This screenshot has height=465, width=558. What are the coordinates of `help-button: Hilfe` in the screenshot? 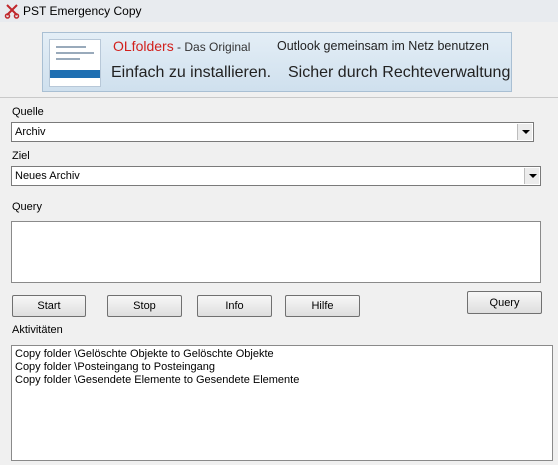 It's located at (322, 306).